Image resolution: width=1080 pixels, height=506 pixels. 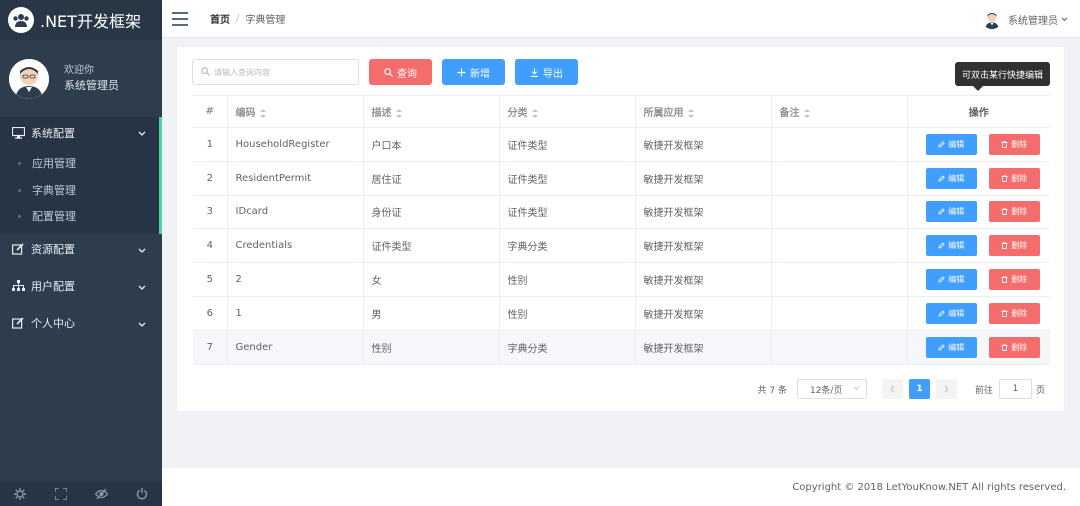 I want to click on menu-personal-center: 个人中心, so click(x=81, y=323).